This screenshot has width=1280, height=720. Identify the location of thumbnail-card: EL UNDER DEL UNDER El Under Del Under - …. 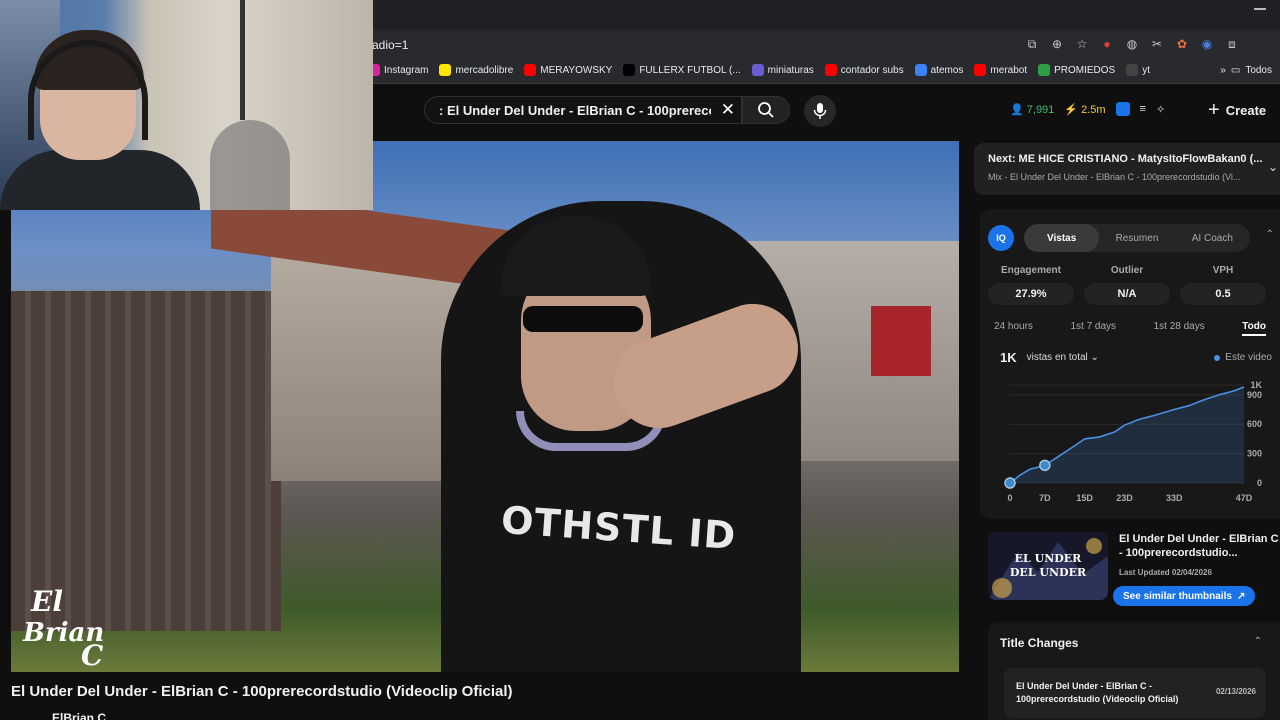
(1134, 568).